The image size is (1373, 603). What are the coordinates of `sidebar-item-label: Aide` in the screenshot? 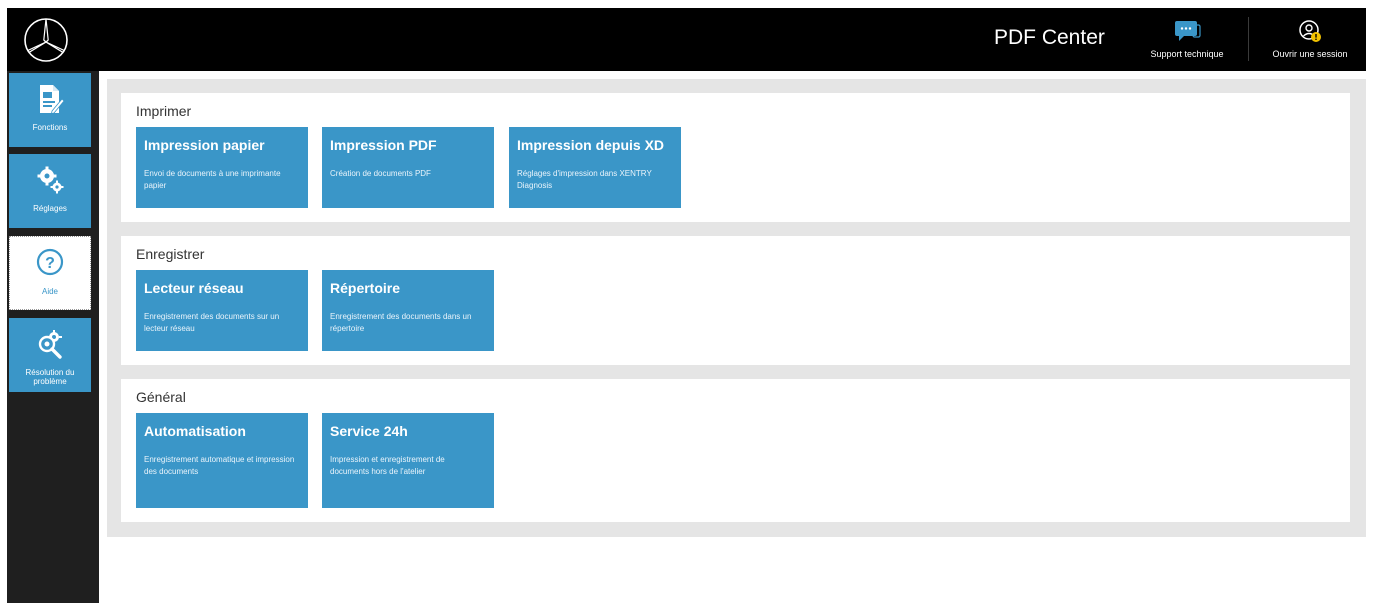 It's located at (49, 291).